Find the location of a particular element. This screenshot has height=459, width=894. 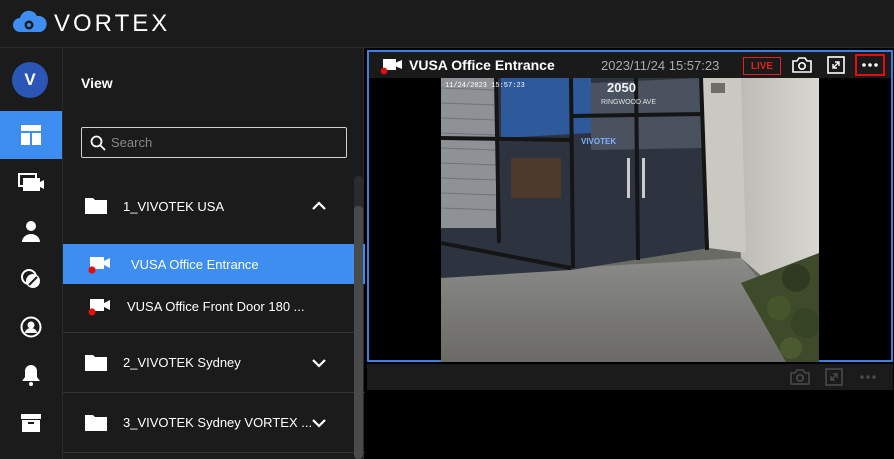

building-number: 2050 is located at coordinates (621, 87).